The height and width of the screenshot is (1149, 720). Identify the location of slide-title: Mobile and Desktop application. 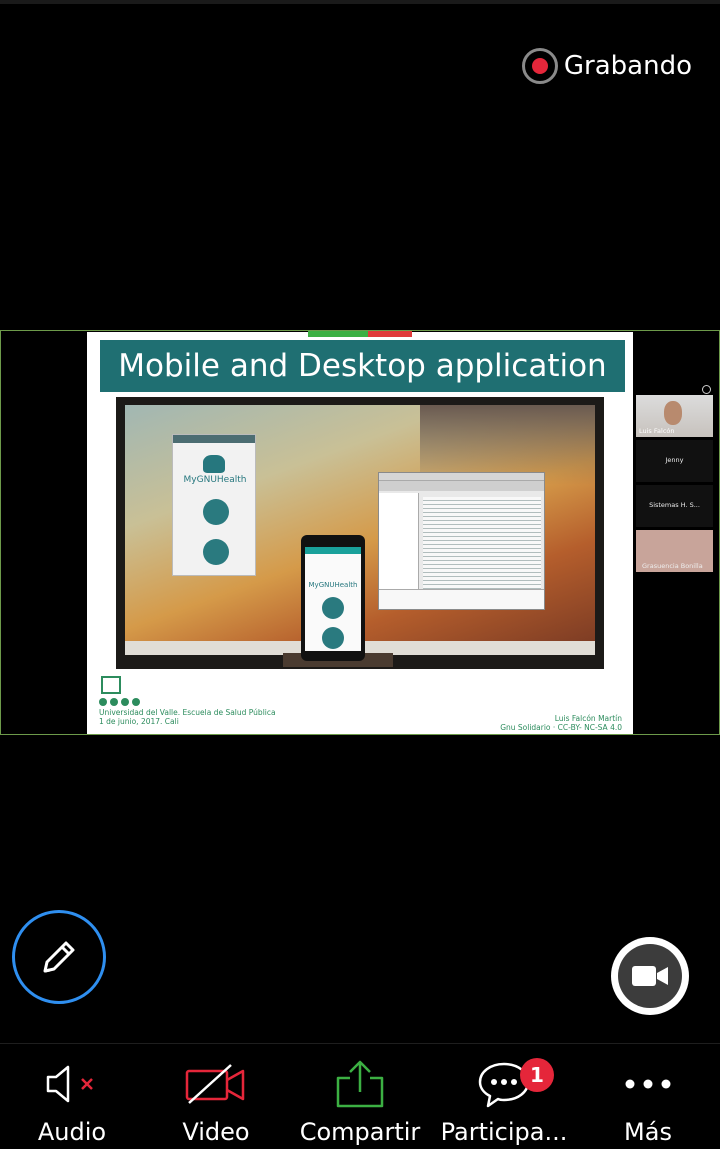
(362, 366).